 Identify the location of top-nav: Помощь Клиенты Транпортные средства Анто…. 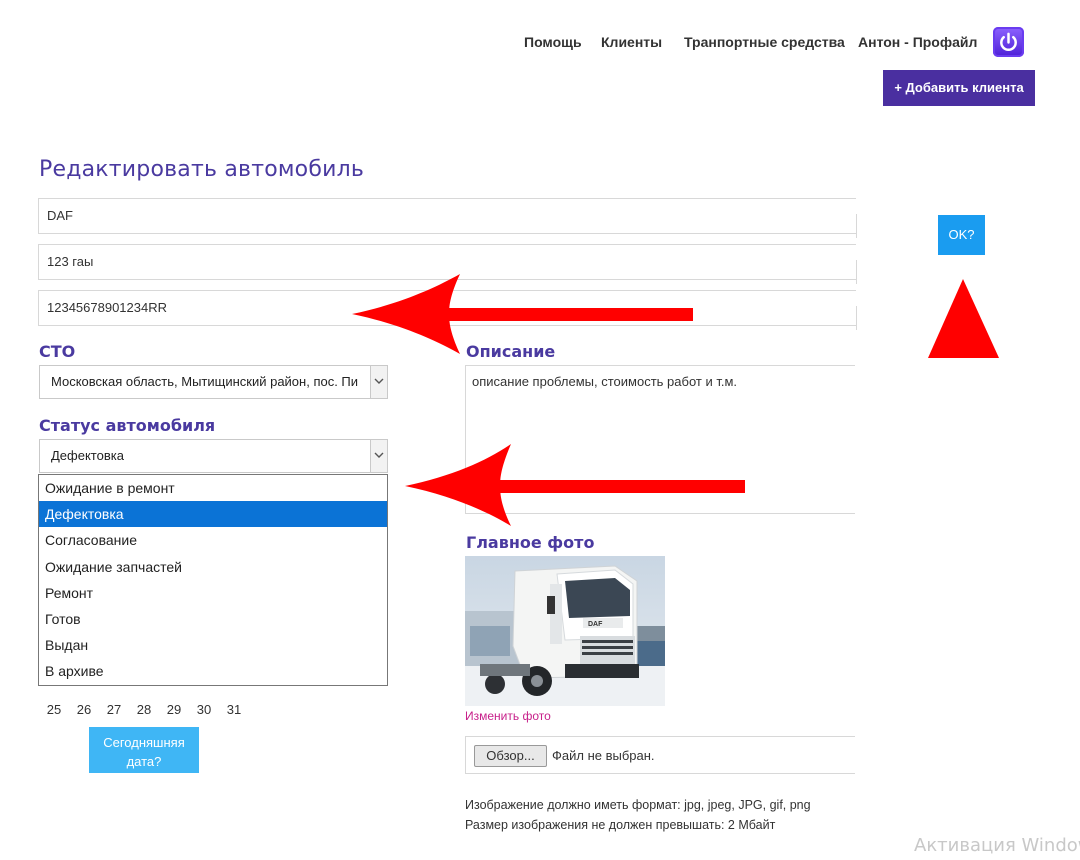
(540, 42).